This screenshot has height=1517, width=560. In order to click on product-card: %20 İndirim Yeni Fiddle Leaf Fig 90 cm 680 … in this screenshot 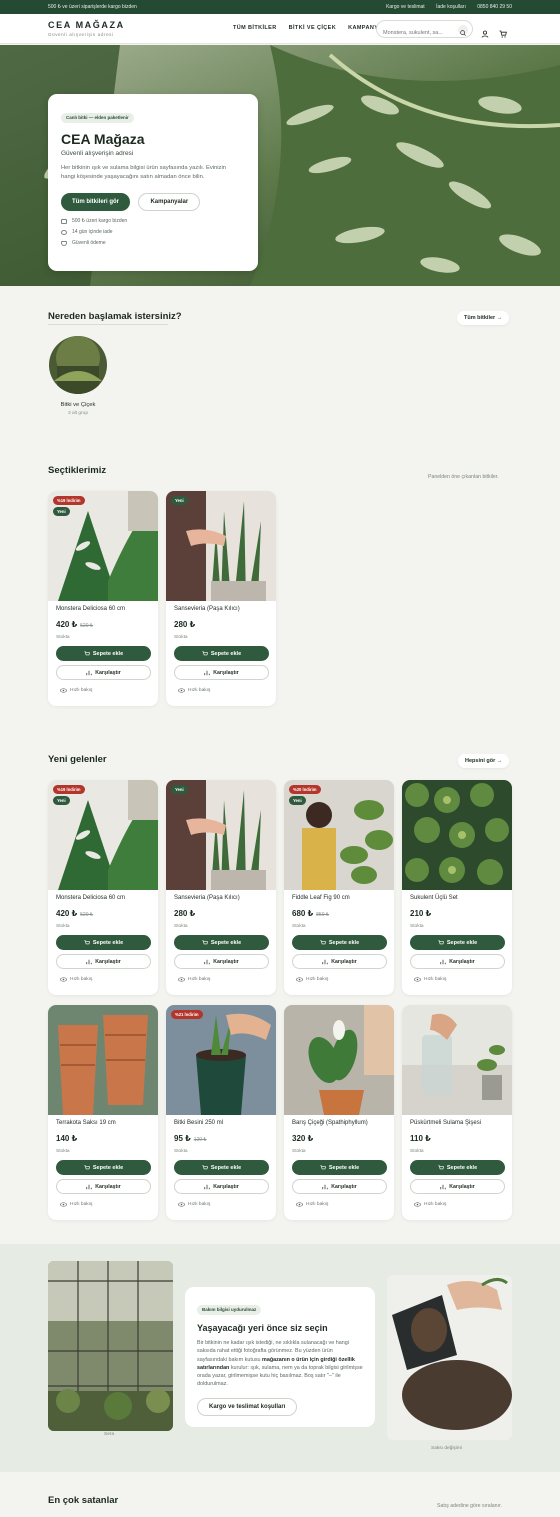, I will do `click(339, 887)`.